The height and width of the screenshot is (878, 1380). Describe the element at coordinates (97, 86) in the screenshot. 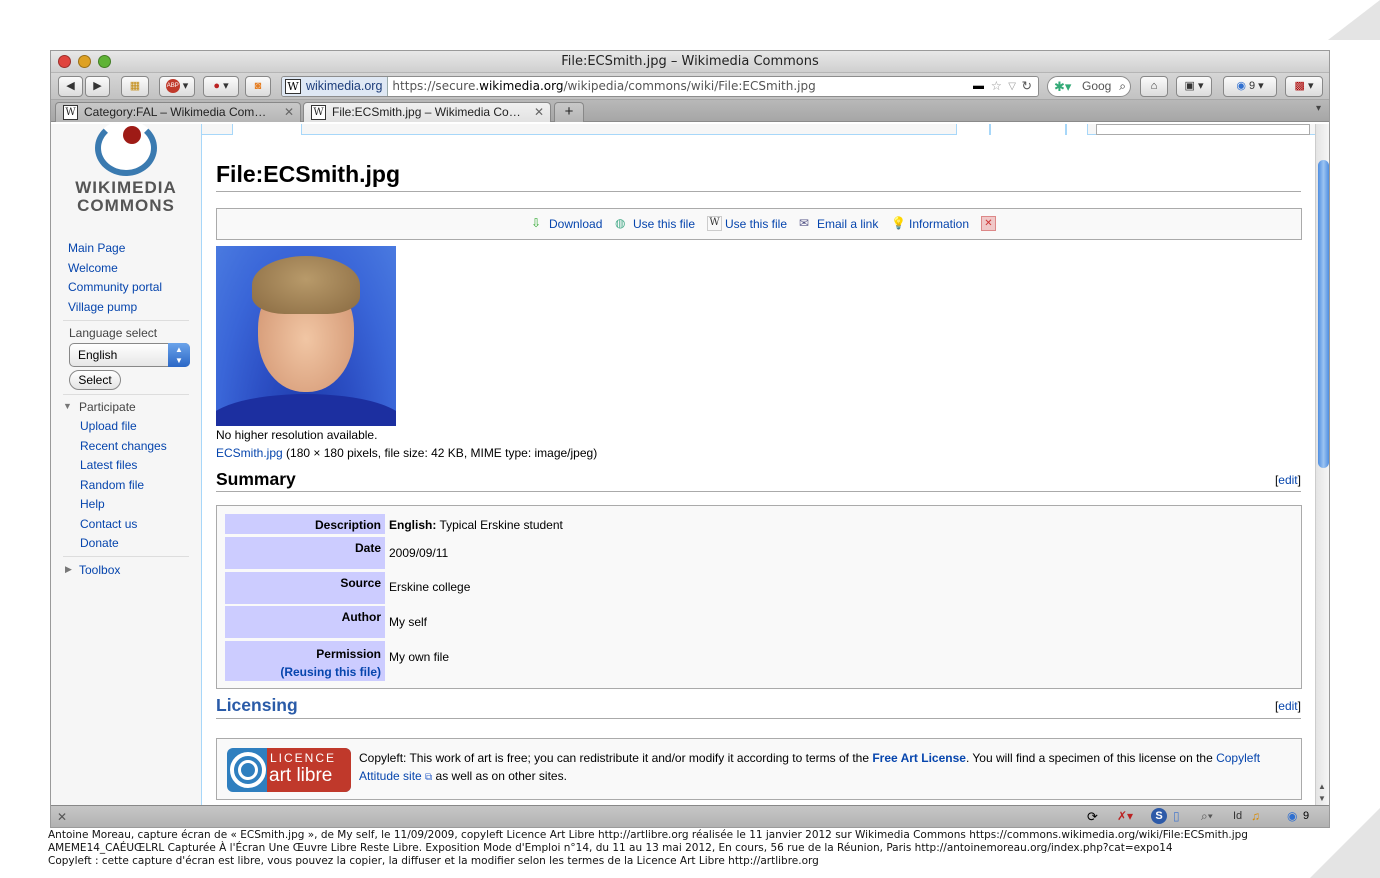

I see `forward-button: ▶` at that location.